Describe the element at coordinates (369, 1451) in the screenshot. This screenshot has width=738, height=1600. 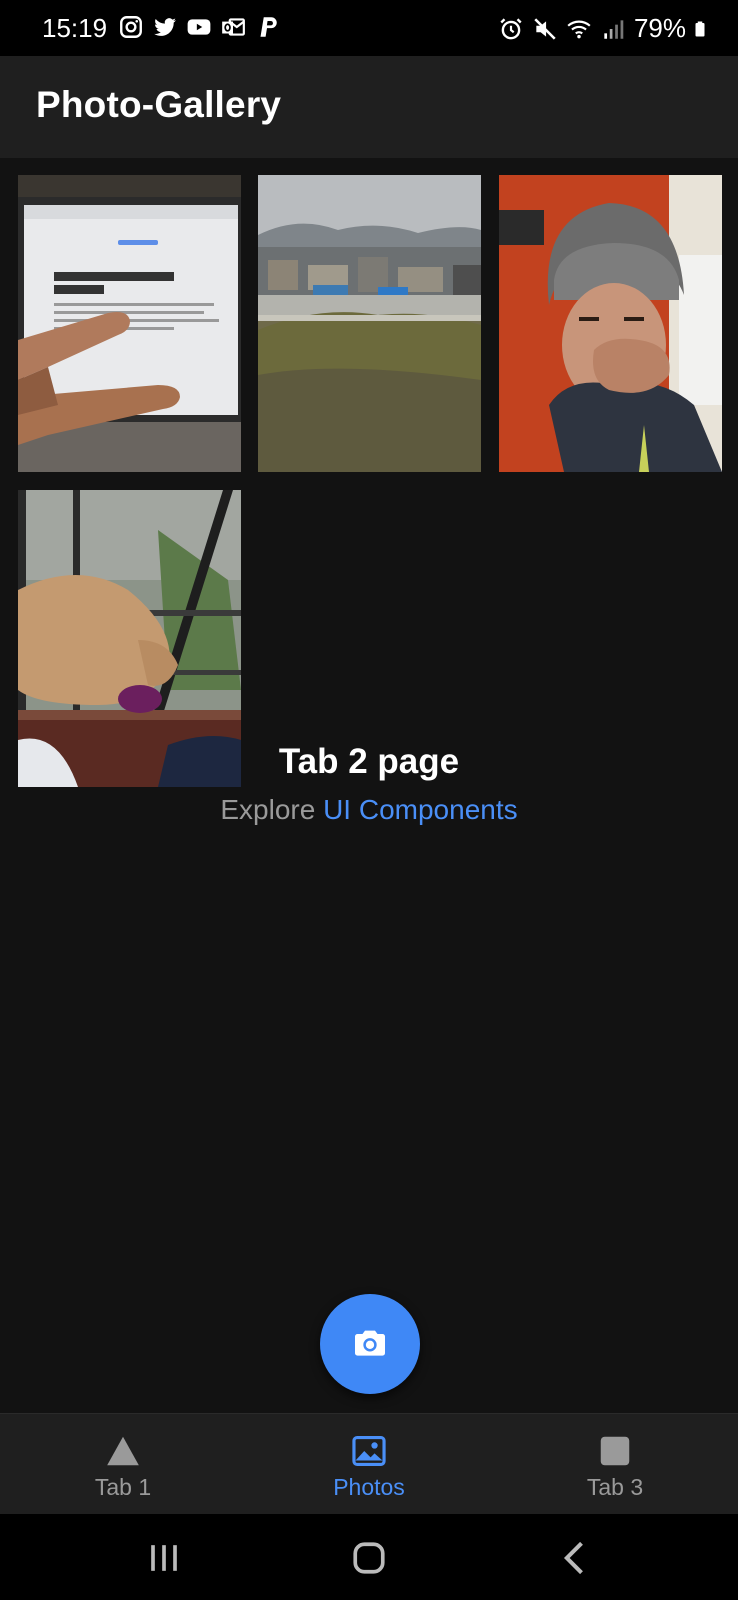
I see `images-icon` at that location.